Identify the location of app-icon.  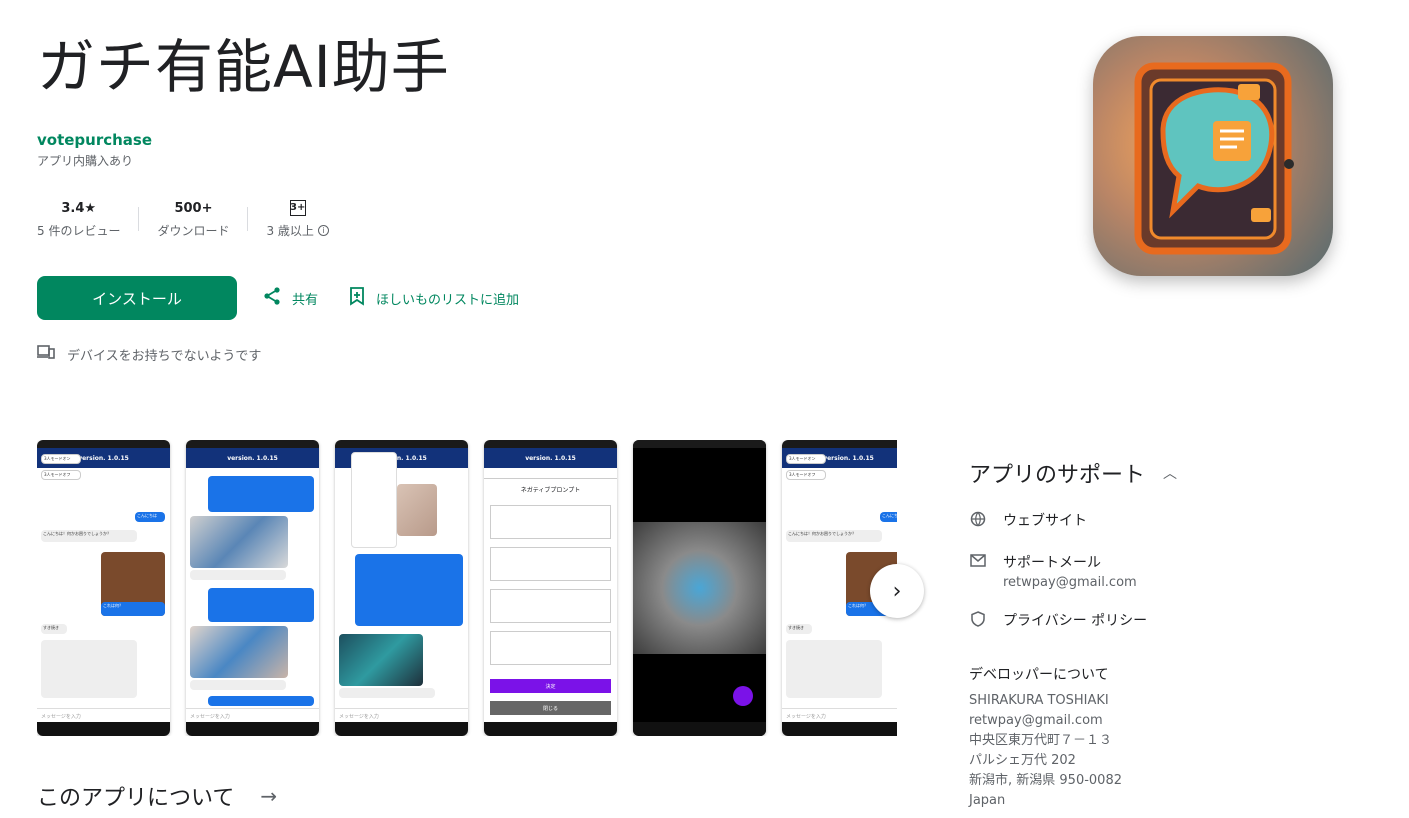
(1213, 156).